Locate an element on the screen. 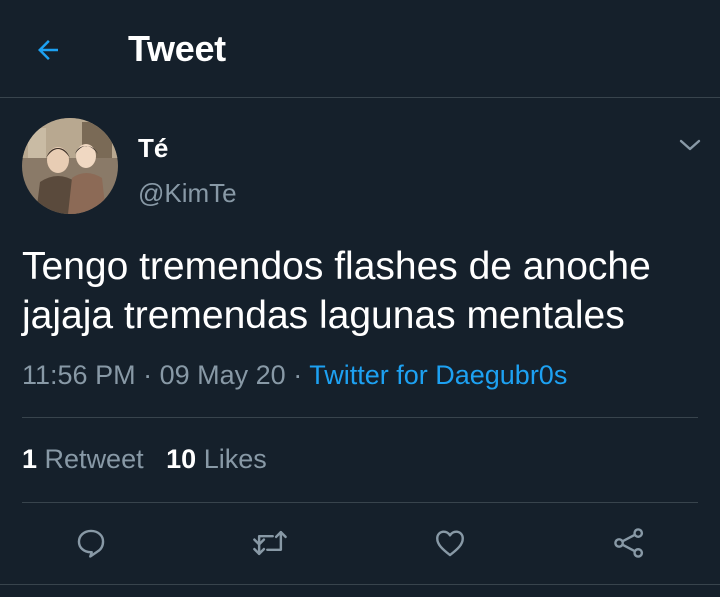  reply-icon is located at coordinates (91, 543).